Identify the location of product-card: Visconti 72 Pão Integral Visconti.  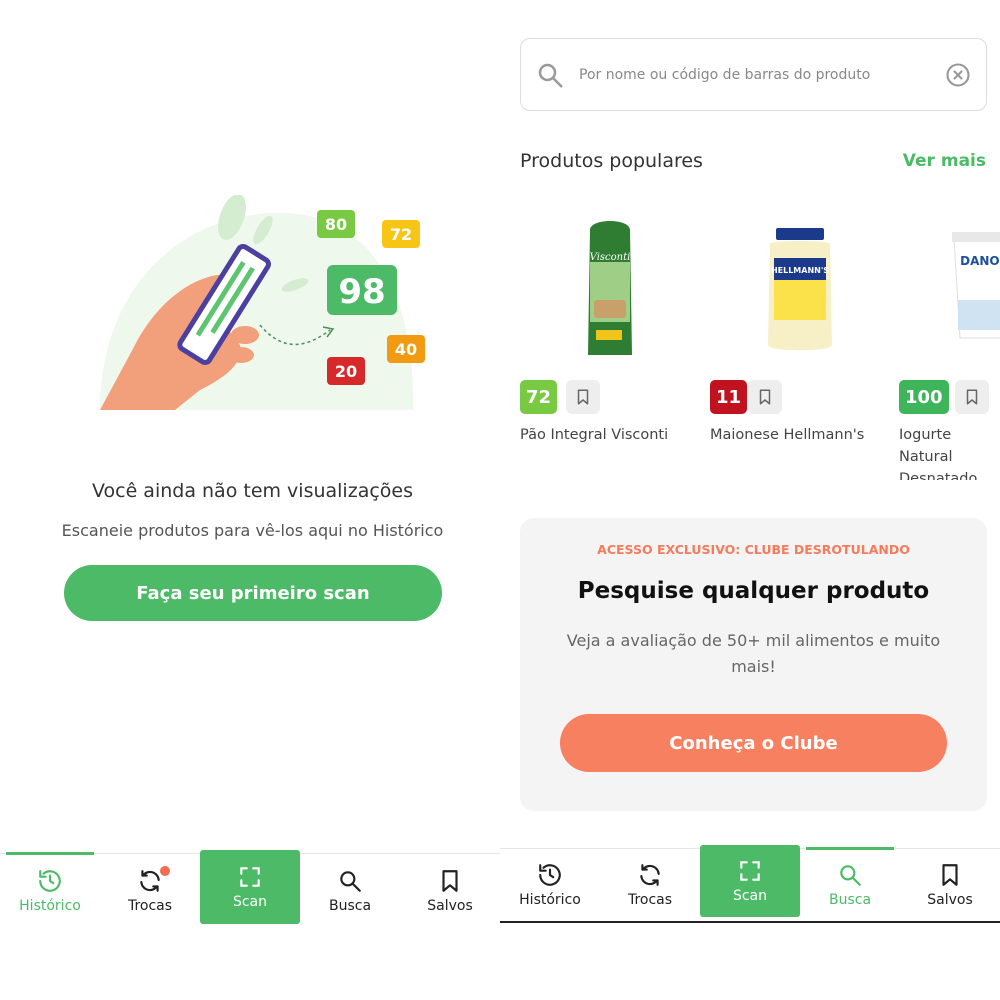
(610, 340).